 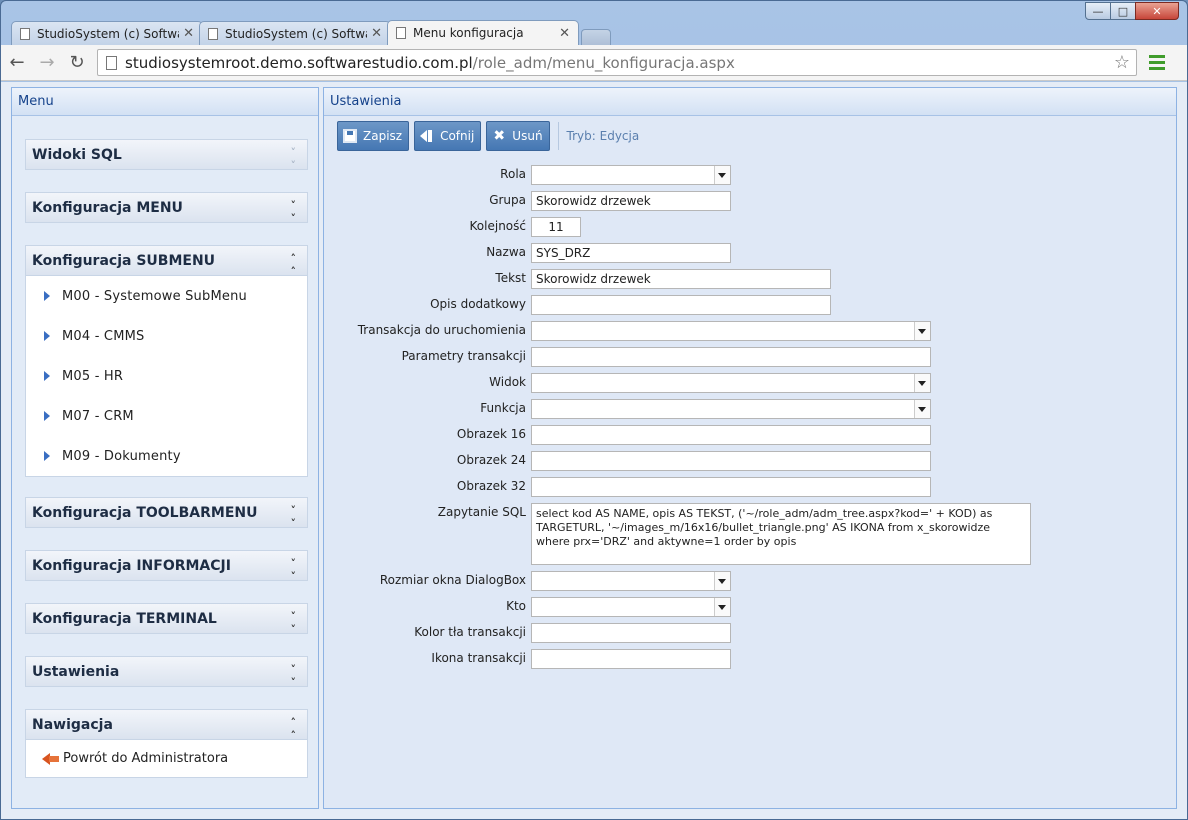 I want to click on section-header: Nawigacja ˄ ˄, so click(x=166, y=725).